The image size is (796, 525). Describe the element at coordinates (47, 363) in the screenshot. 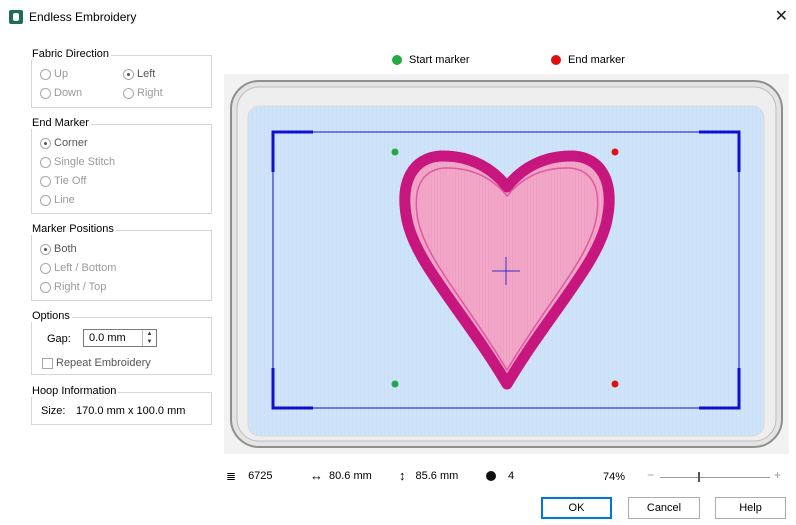

I see `repeat-checkbox-box` at that location.